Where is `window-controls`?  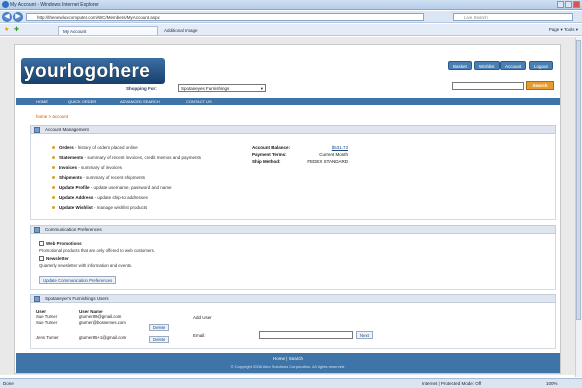
window-controls is located at coordinates (568, 4).